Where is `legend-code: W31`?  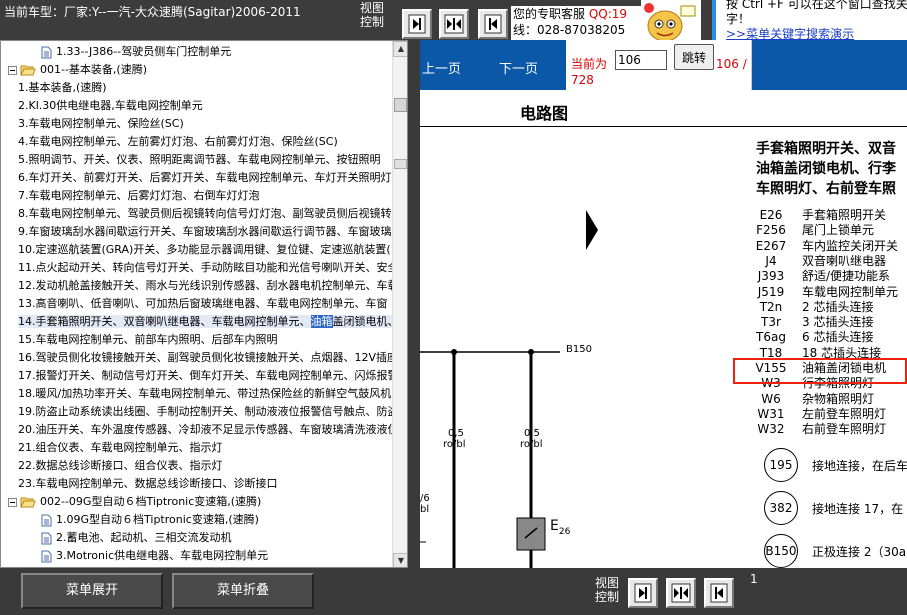 legend-code: W31 is located at coordinates (771, 413).